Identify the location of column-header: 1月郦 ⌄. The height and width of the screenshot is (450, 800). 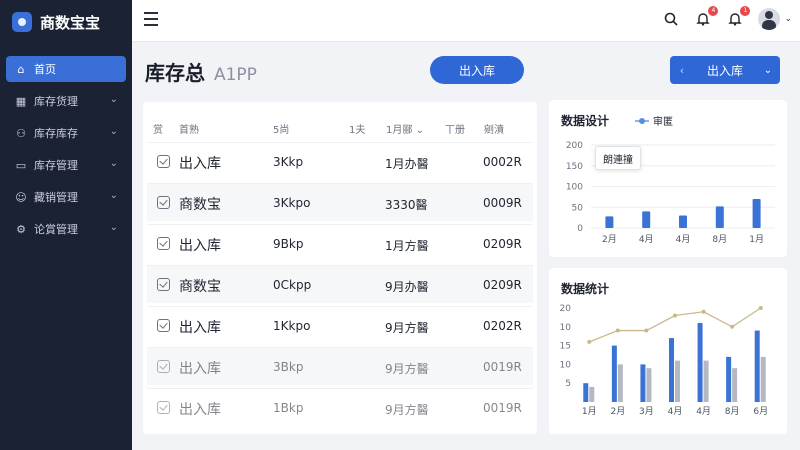
(405, 128).